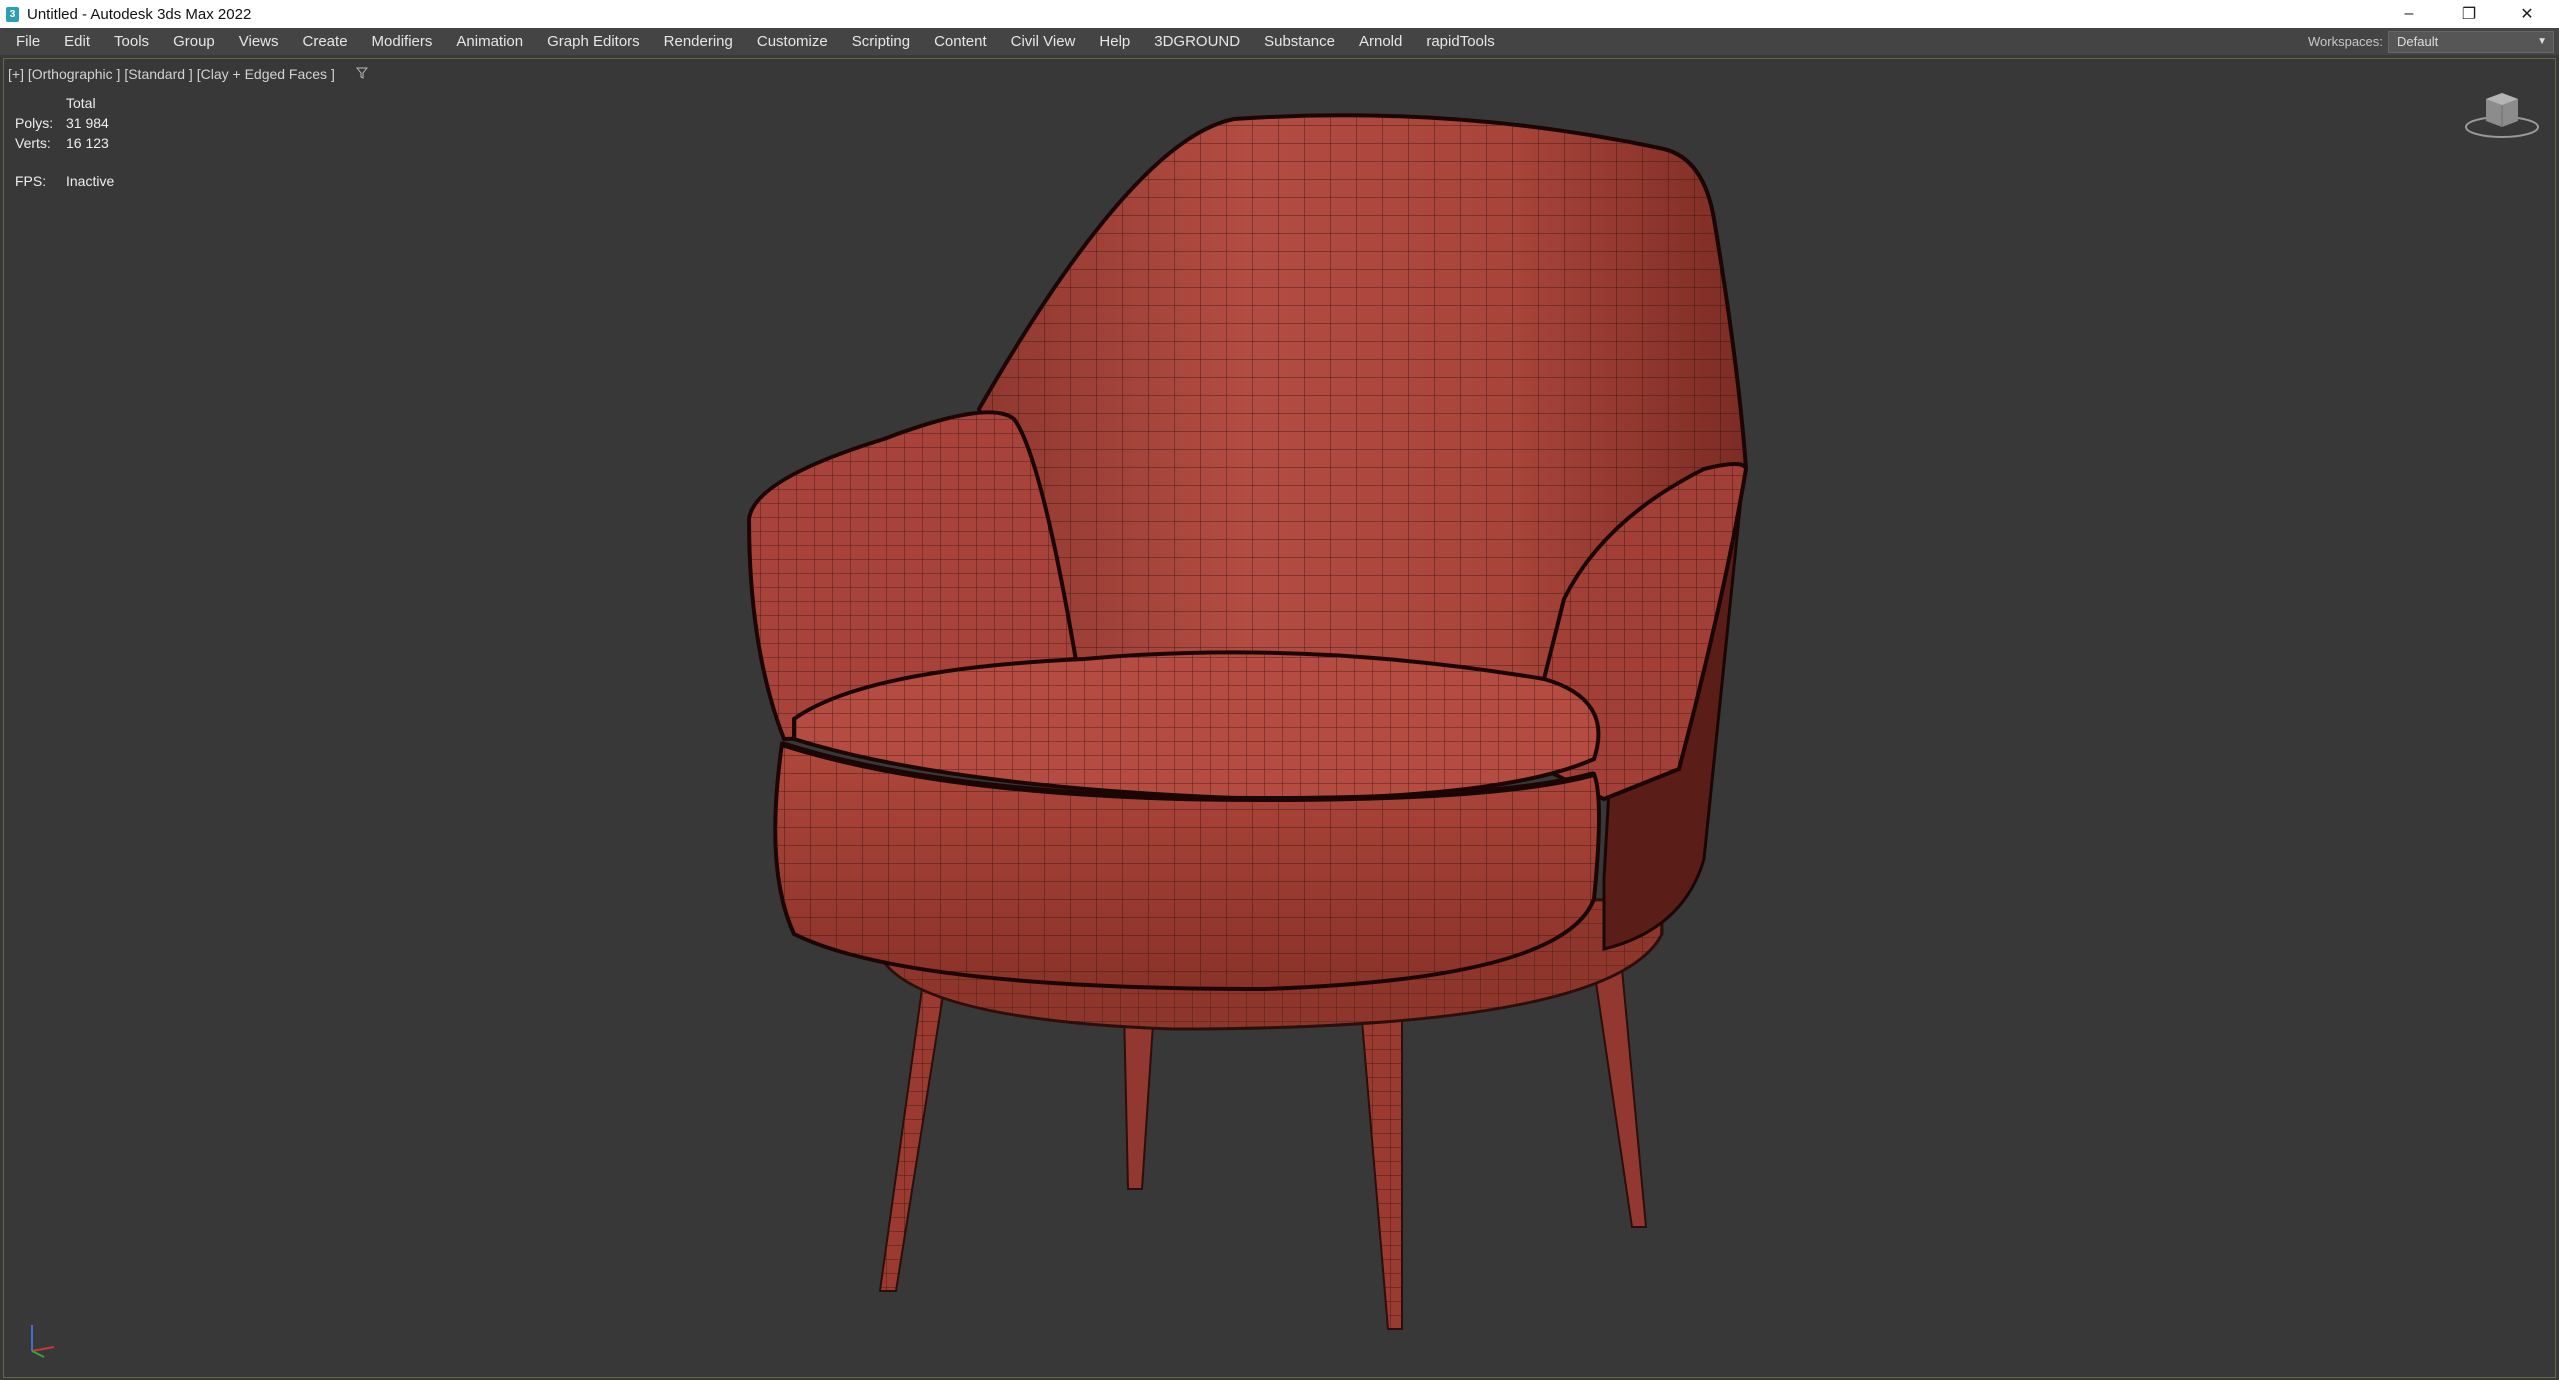 This screenshot has width=2559, height=1380. I want to click on axis-tripod-icon, so click(43, 1341).